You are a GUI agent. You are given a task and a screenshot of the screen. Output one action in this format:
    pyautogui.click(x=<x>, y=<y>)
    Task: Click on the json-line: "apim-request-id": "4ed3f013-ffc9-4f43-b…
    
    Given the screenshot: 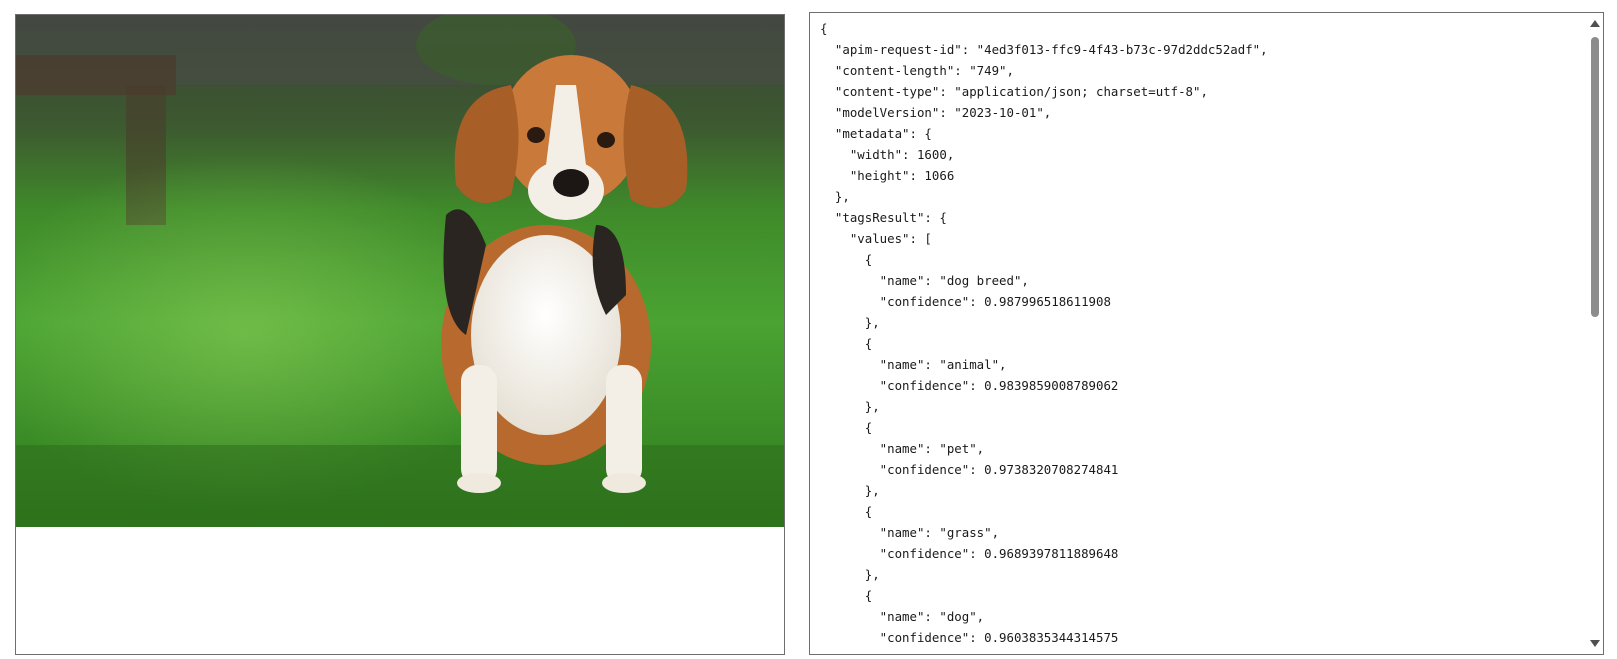 What is the action you would take?
    pyautogui.click(x=1044, y=49)
    